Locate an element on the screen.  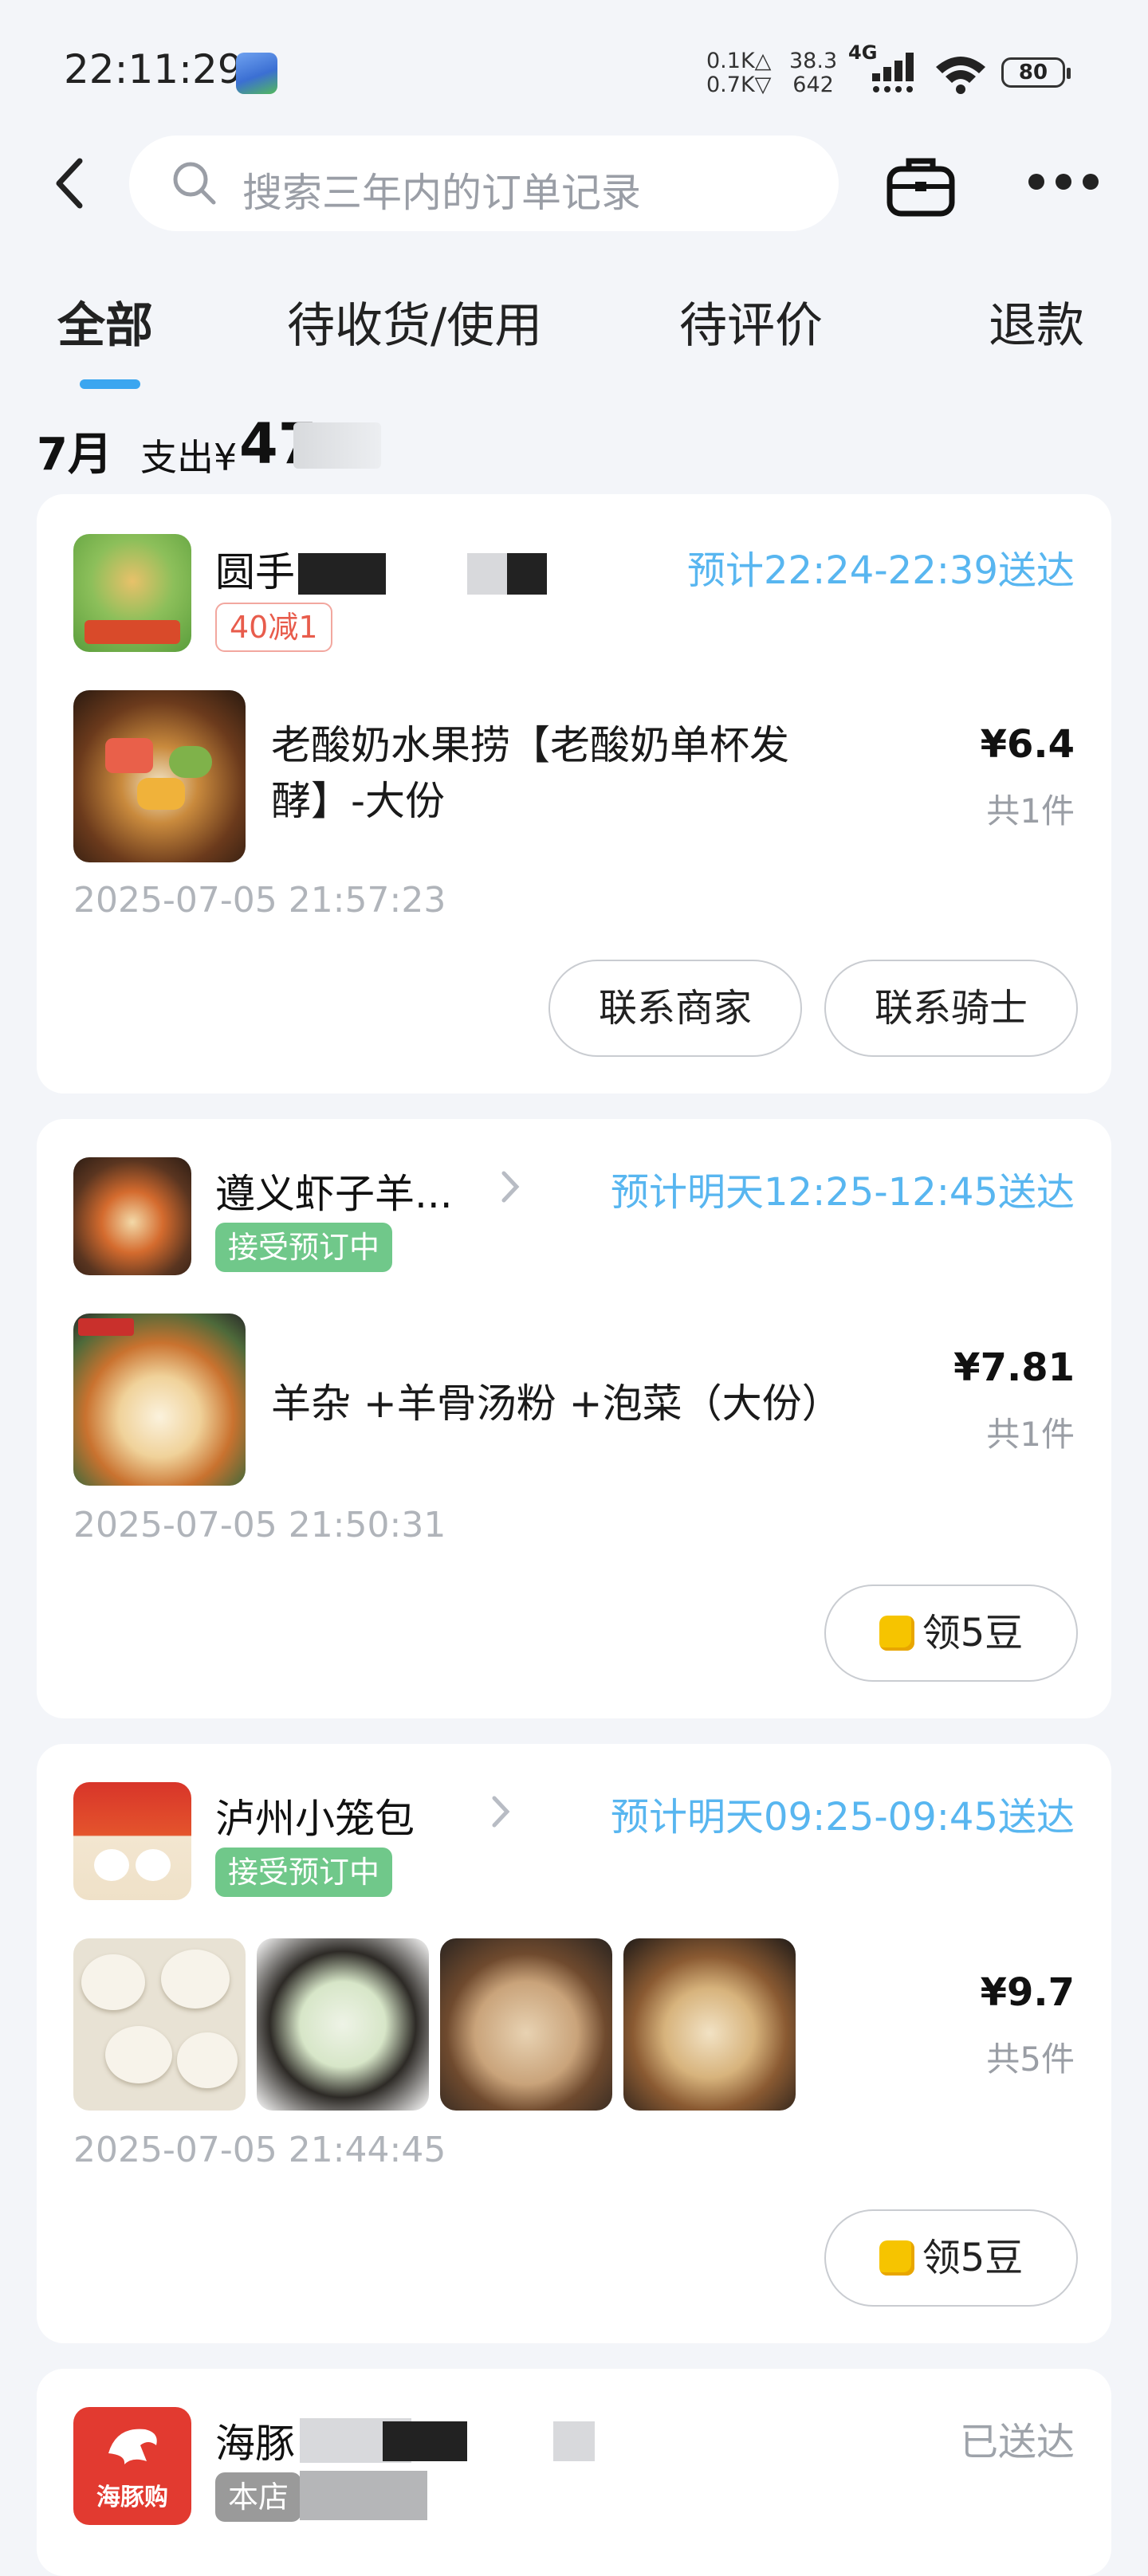
wifi-icon is located at coordinates (960, 75).